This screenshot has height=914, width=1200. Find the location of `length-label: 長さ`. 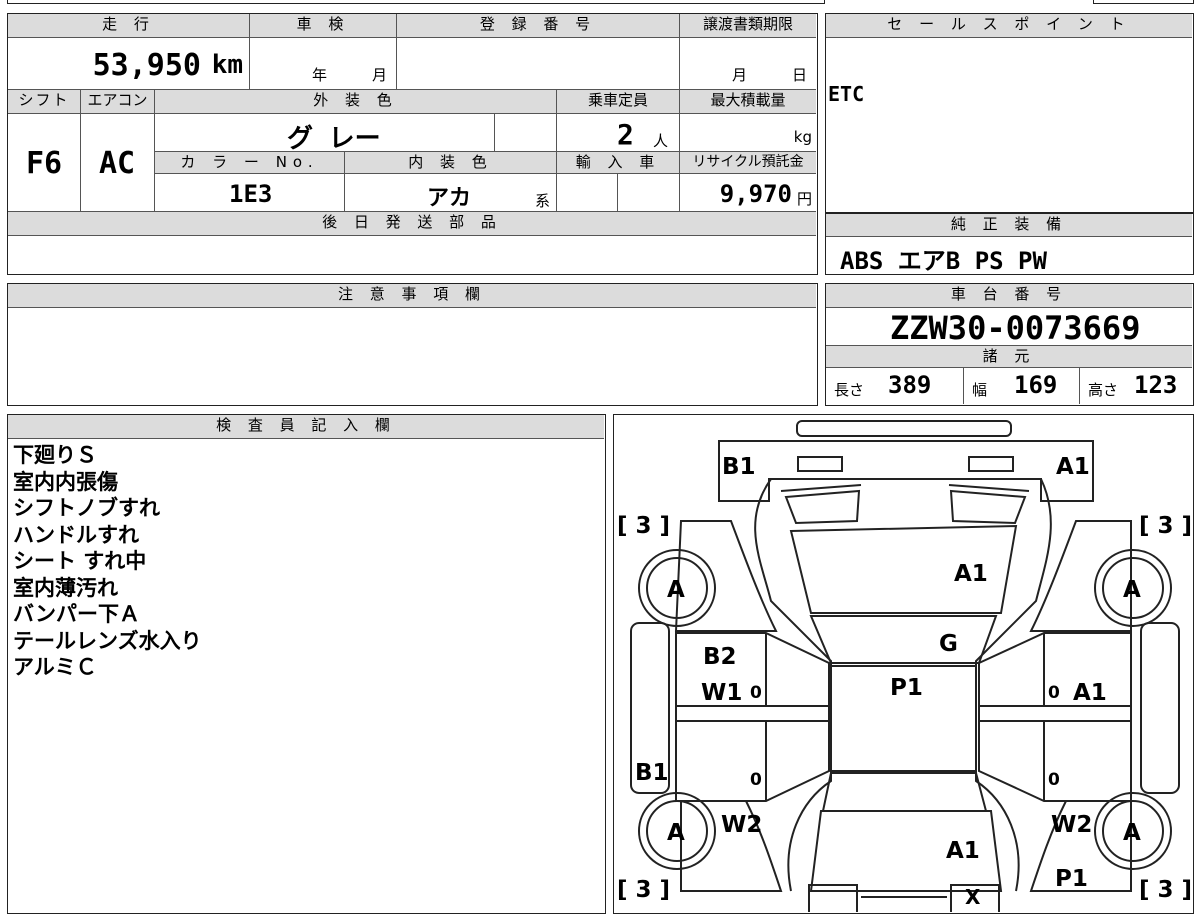

length-label: 長さ is located at coordinates (849, 390).